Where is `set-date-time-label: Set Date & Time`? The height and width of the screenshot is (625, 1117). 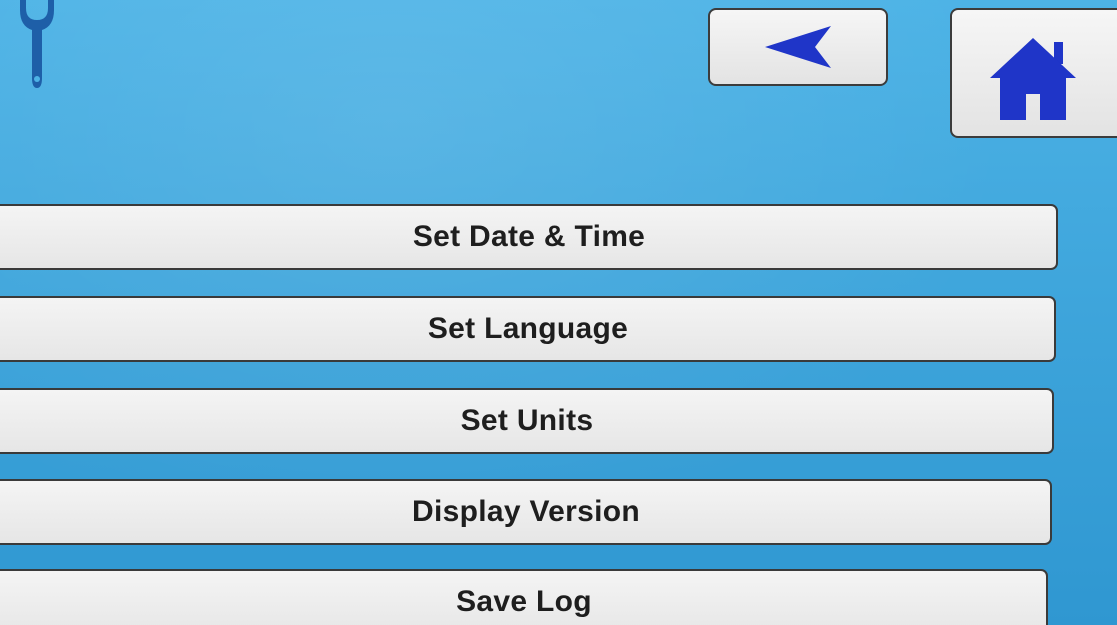
set-date-time-label: Set Date & Time is located at coordinates (529, 236).